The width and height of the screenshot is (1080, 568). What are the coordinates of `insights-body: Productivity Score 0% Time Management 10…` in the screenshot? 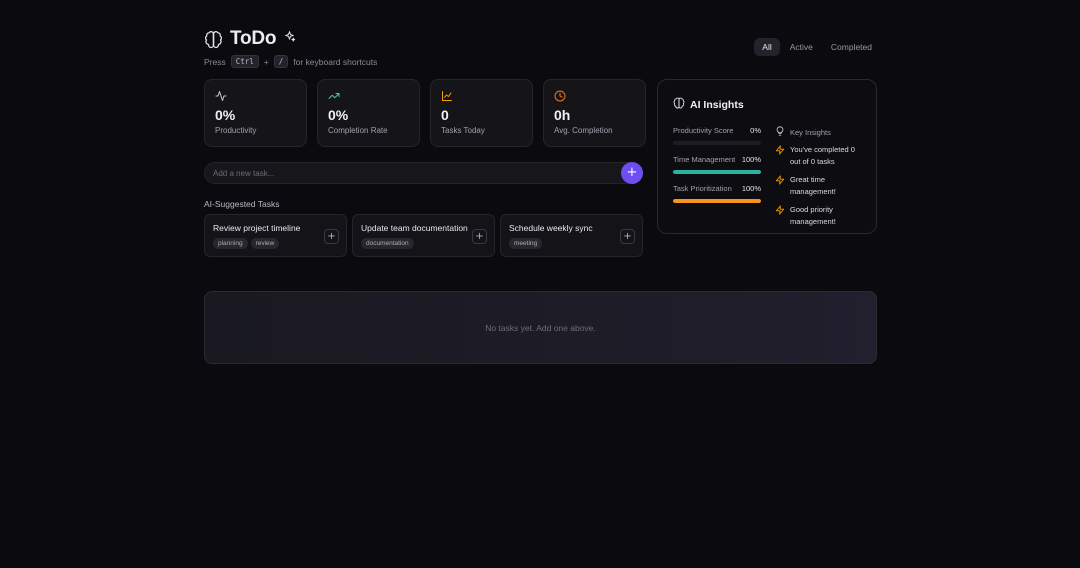 It's located at (767, 177).